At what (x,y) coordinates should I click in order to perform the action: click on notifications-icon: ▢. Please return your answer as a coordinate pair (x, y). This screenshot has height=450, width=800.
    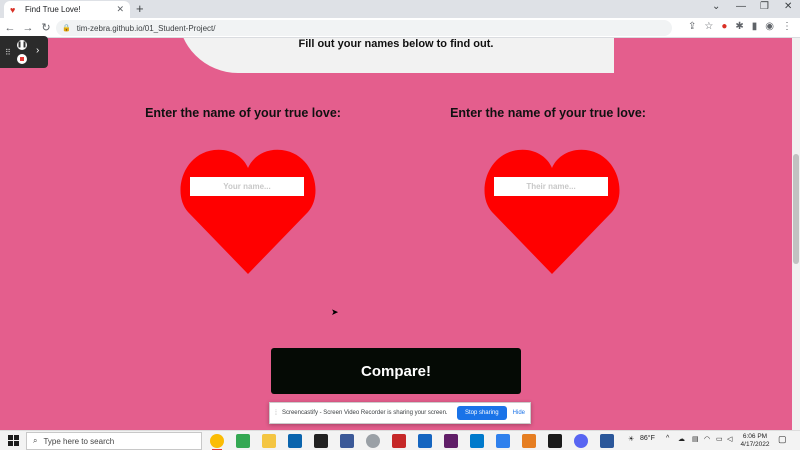
    Looking at the image, I should click on (782, 439).